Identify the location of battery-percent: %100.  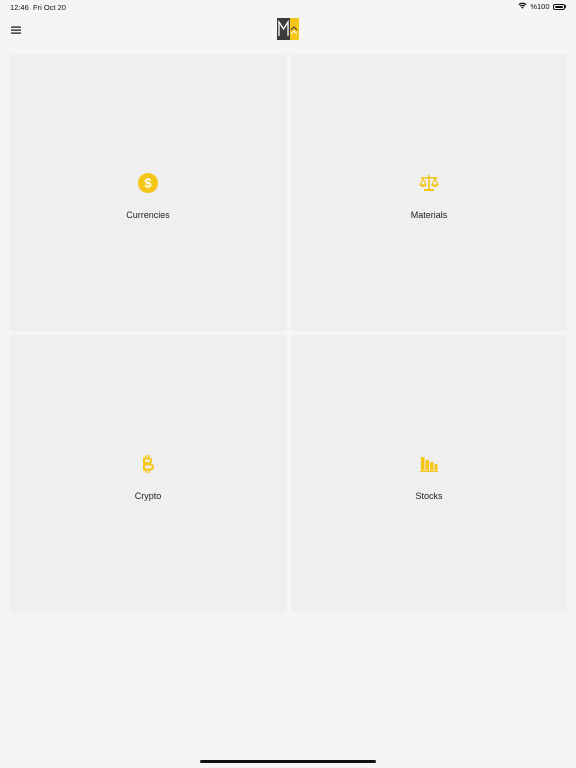
(540, 6).